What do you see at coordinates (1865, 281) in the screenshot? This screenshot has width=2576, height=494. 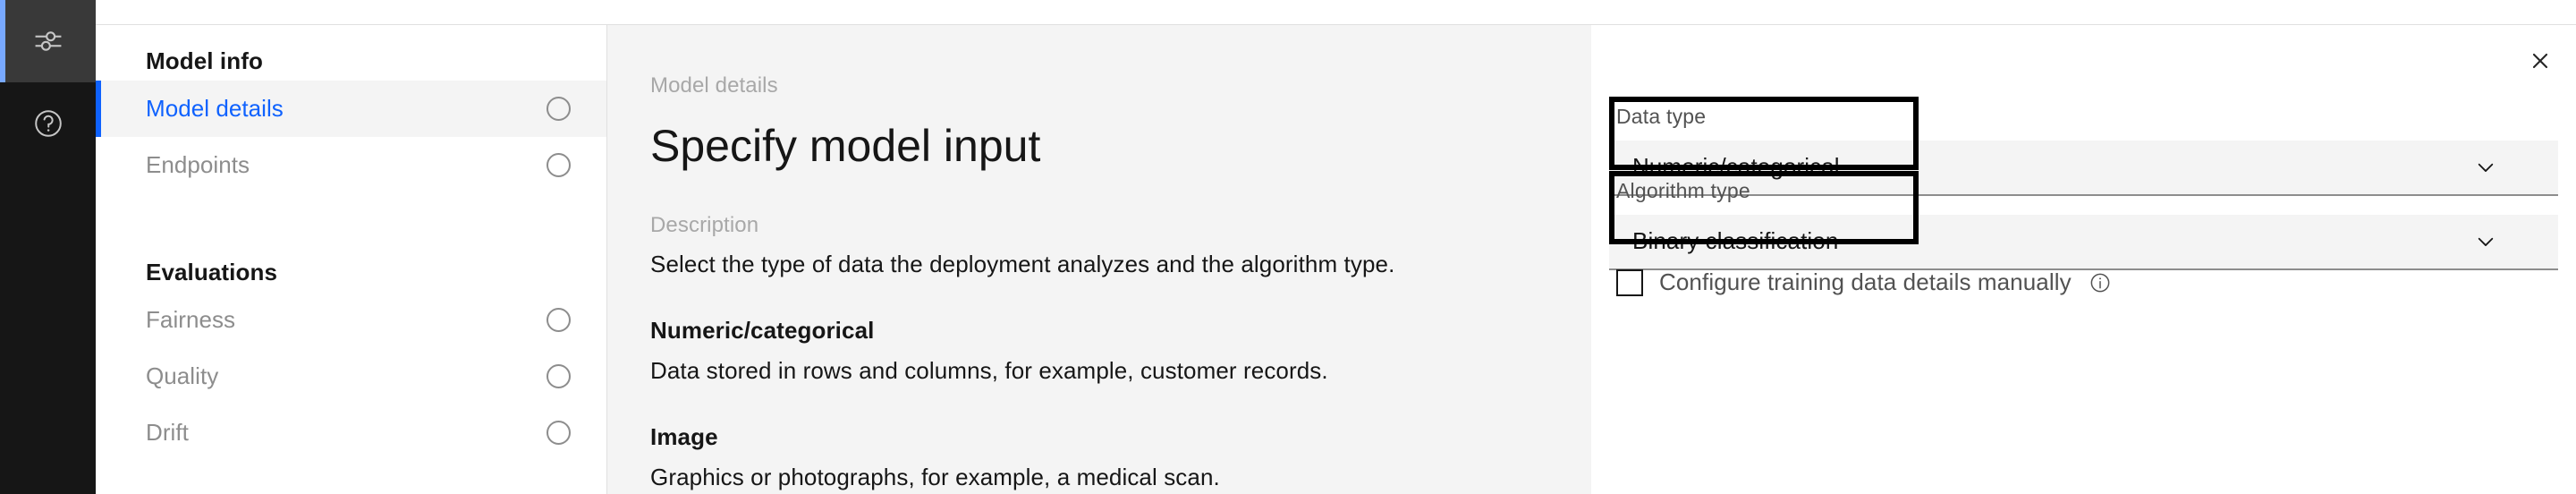 I see `configure-training-data-label: Configure training data details manually` at bounding box center [1865, 281].